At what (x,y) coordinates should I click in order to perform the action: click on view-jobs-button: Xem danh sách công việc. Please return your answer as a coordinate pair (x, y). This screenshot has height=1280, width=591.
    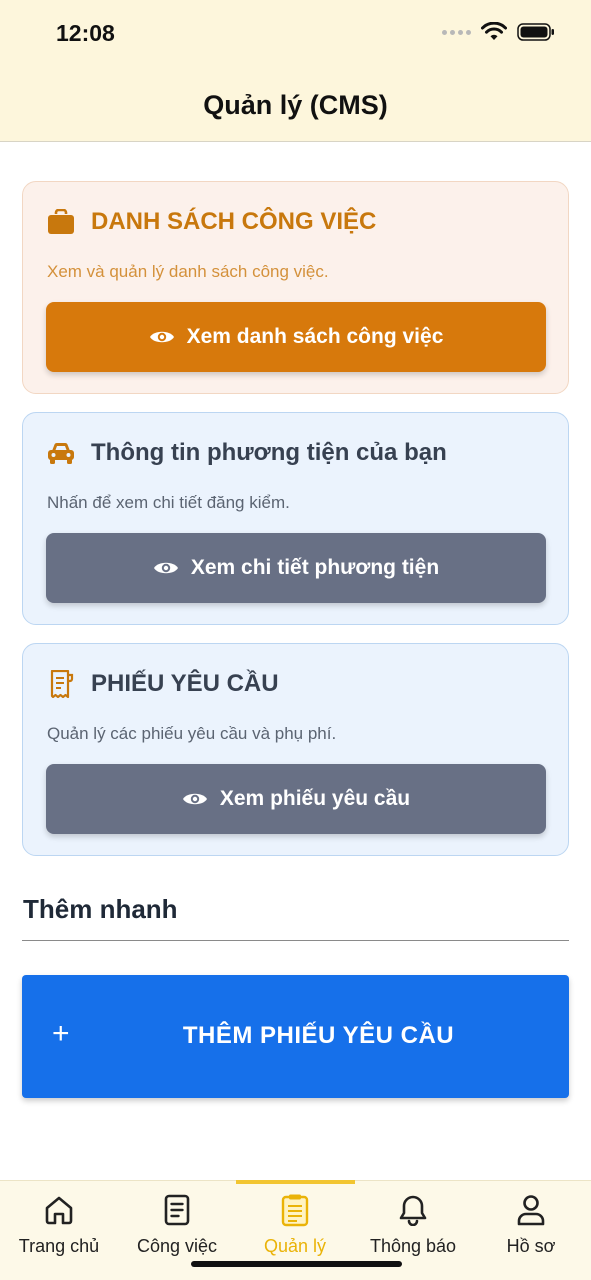
    Looking at the image, I should click on (296, 337).